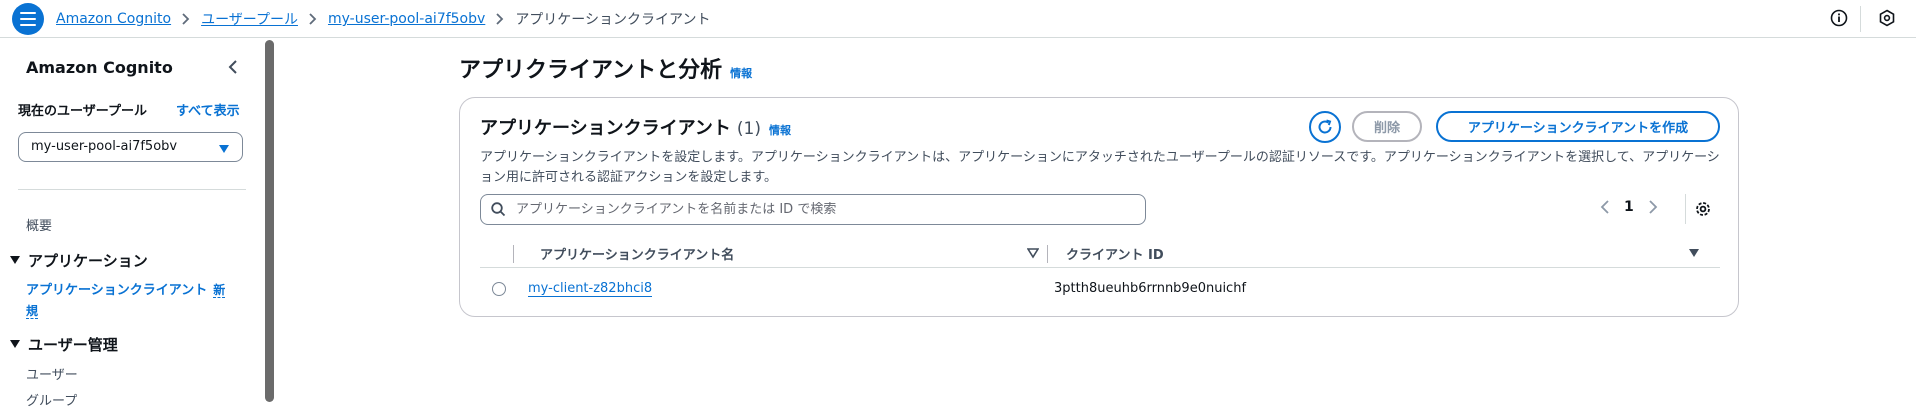  I want to click on user-pool-select: my-user-pool-ai7f5obv, so click(130, 147).